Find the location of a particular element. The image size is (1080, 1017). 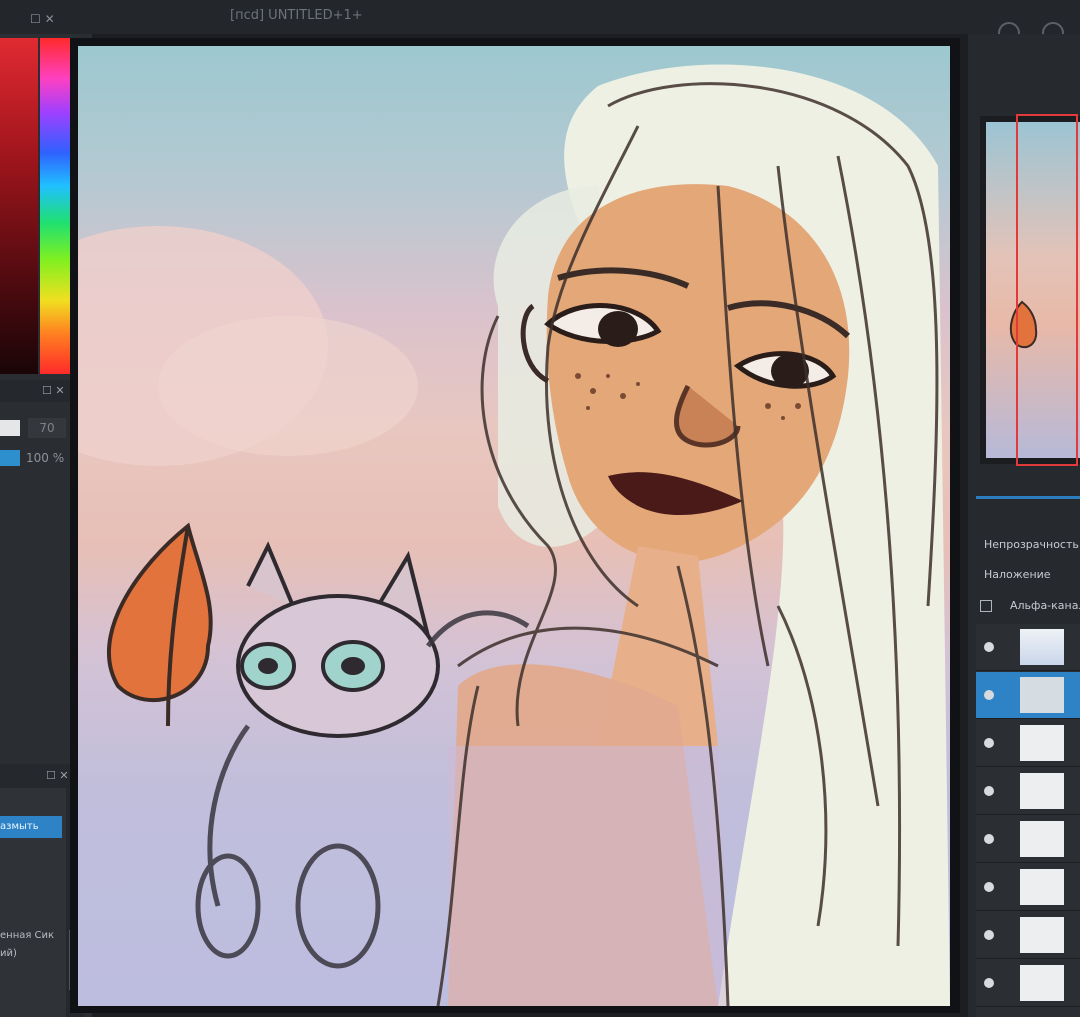

alpha-channel-checkbox is located at coordinates (986, 606).